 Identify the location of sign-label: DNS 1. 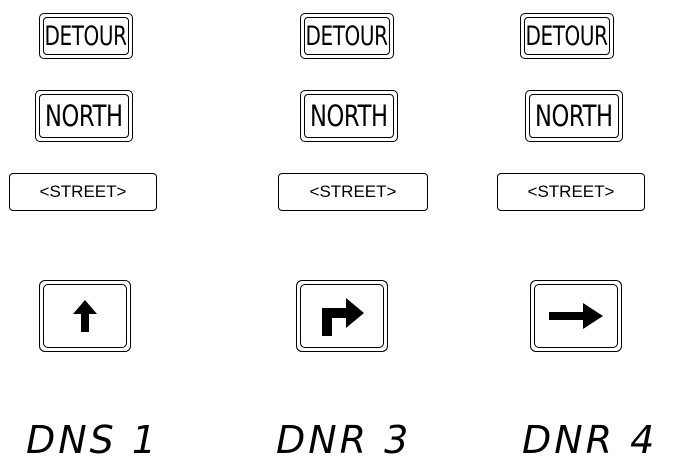
(93, 440).